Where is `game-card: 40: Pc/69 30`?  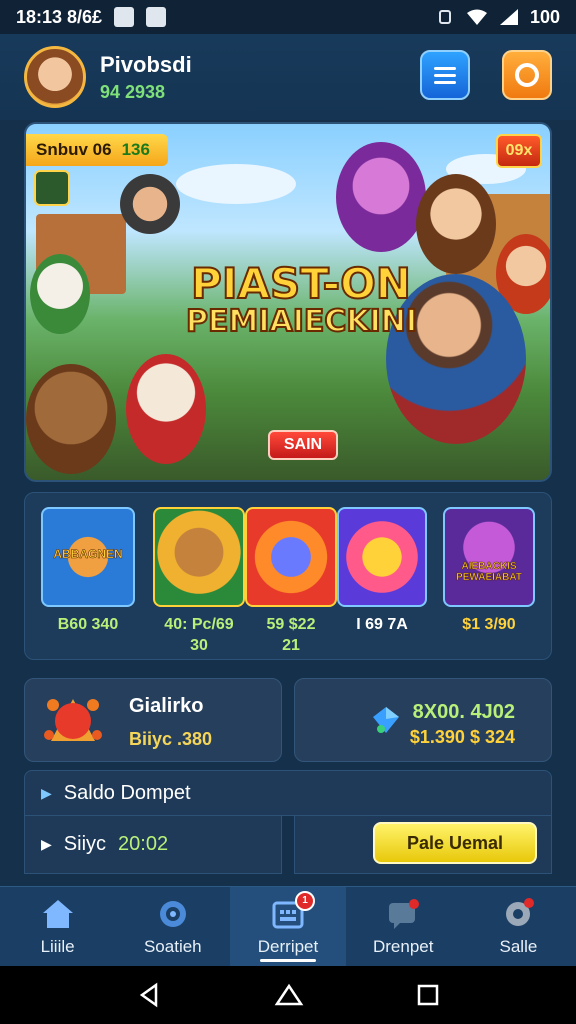 game-card: 40: Pc/69 30 is located at coordinates (199, 582).